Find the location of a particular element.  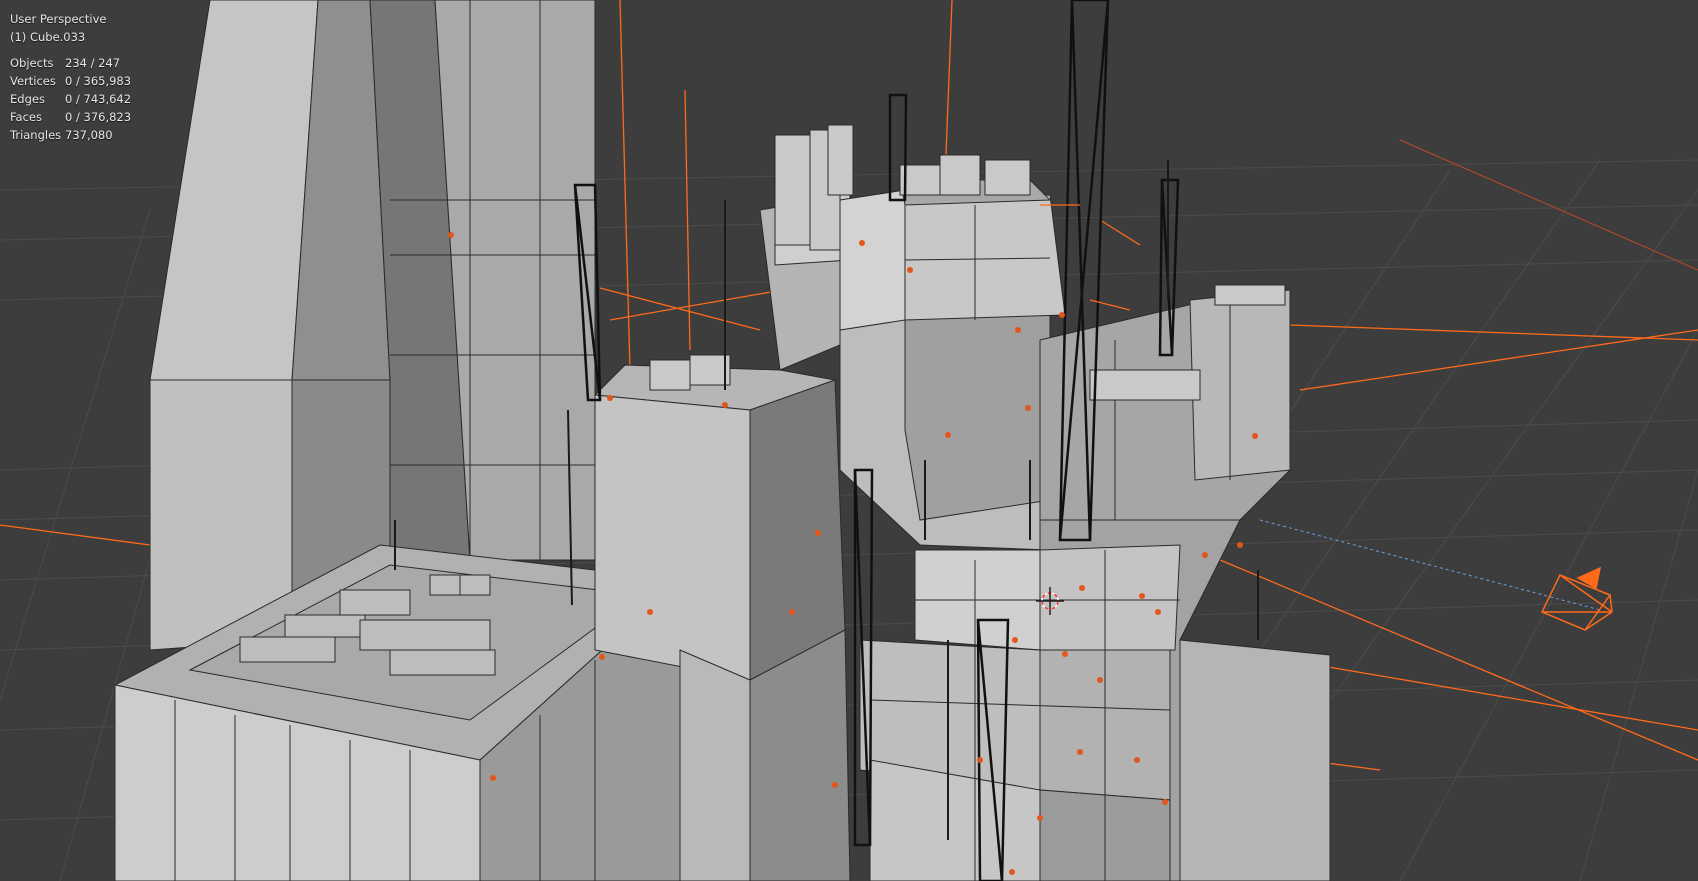

stat-row-faces: Faces 0 / 376,823 is located at coordinates (70, 117).